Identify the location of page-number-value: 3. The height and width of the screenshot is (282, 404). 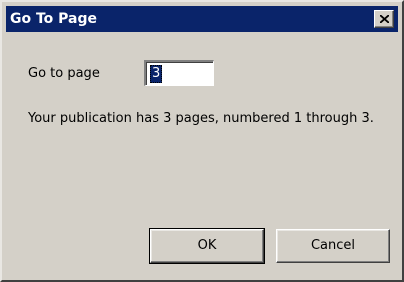
(156, 74).